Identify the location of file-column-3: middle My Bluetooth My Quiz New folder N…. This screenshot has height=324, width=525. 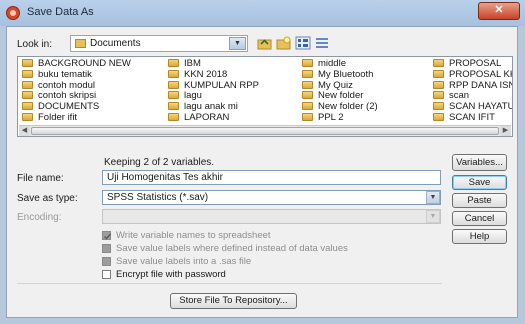
(340, 91).